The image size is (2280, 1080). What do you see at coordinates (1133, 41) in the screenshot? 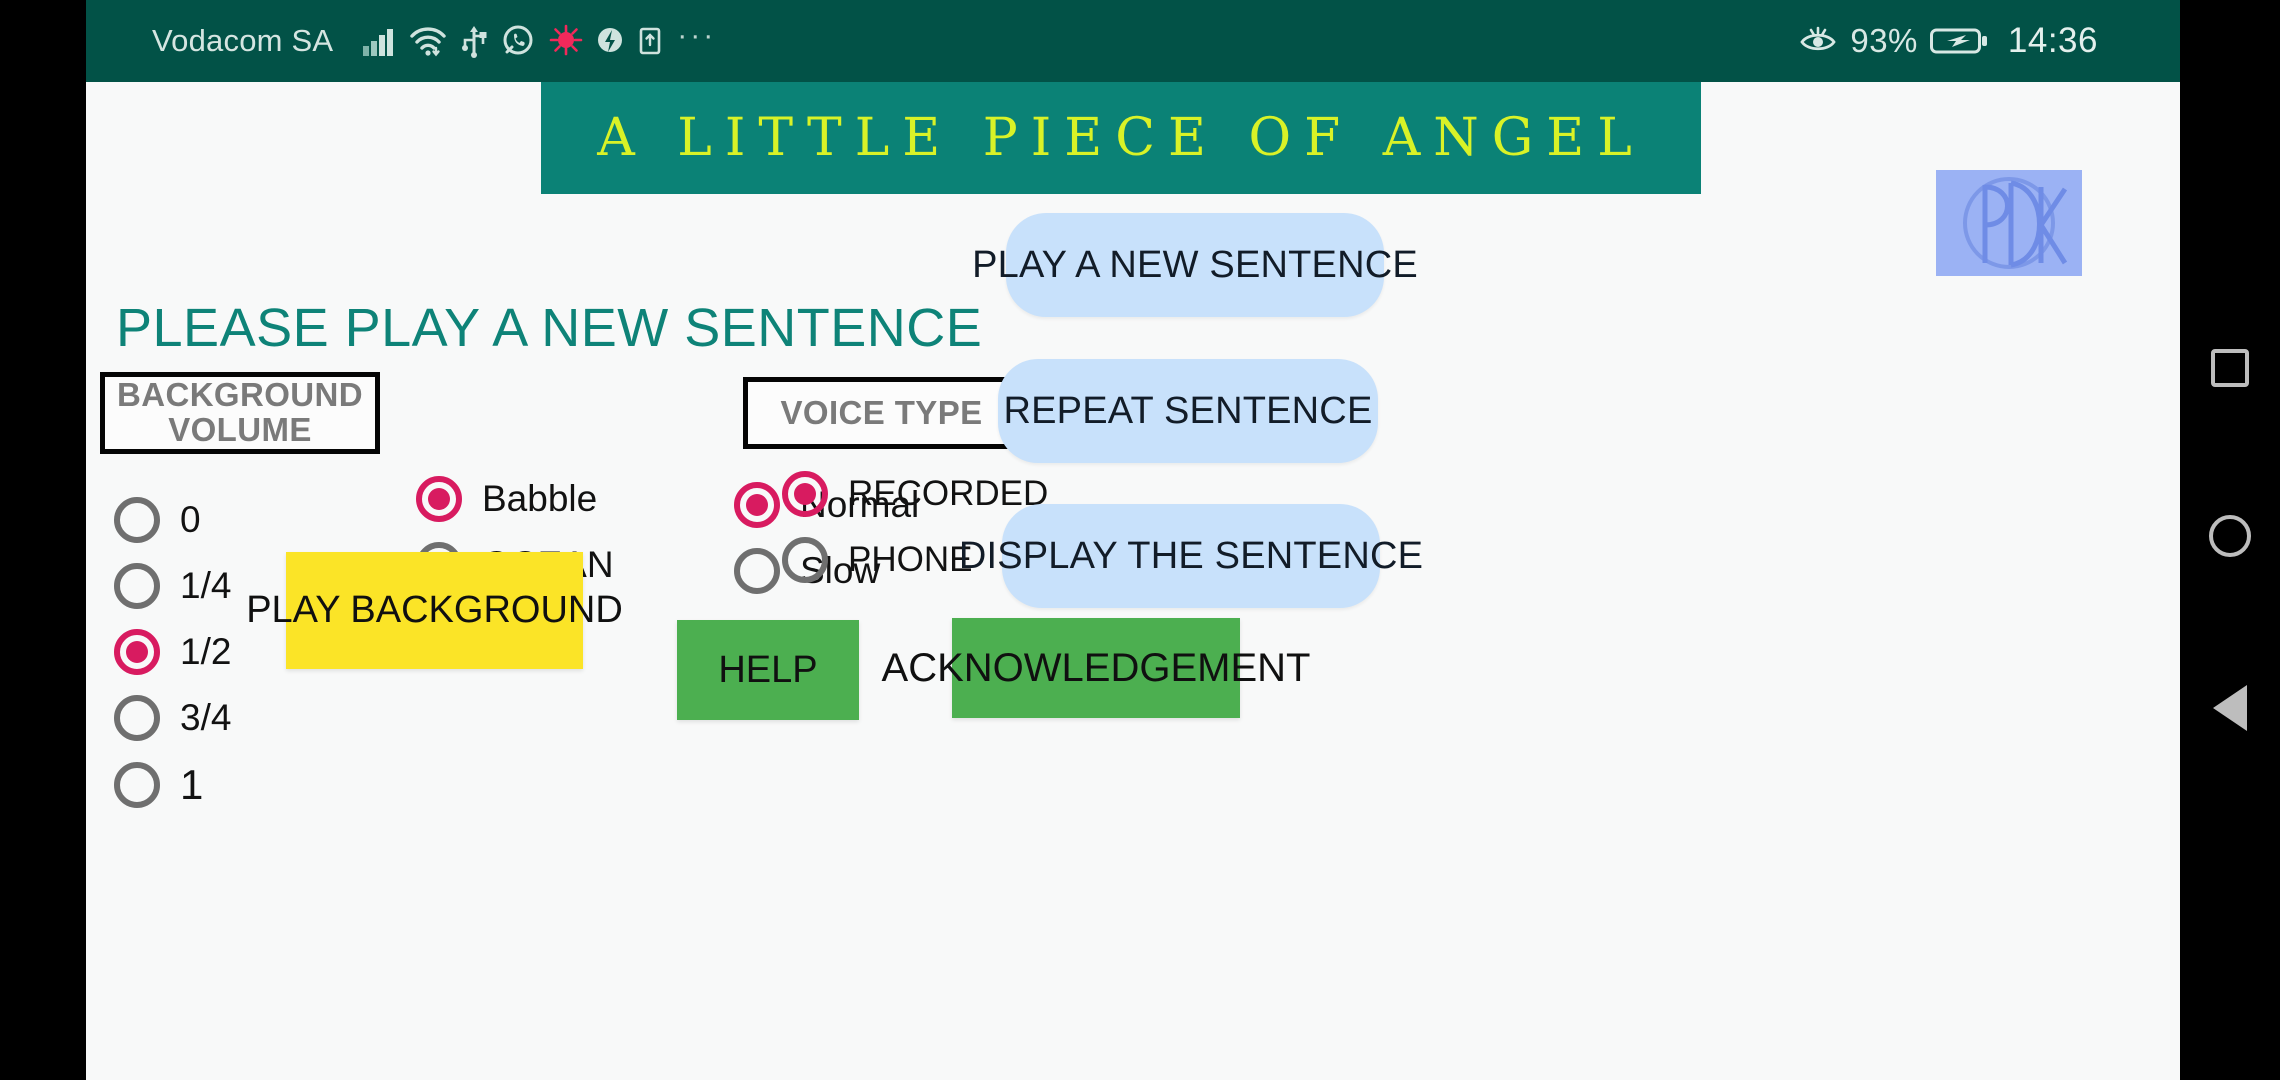
I see `status-bar: Vodacom SA ··· 93% 14:36` at bounding box center [1133, 41].